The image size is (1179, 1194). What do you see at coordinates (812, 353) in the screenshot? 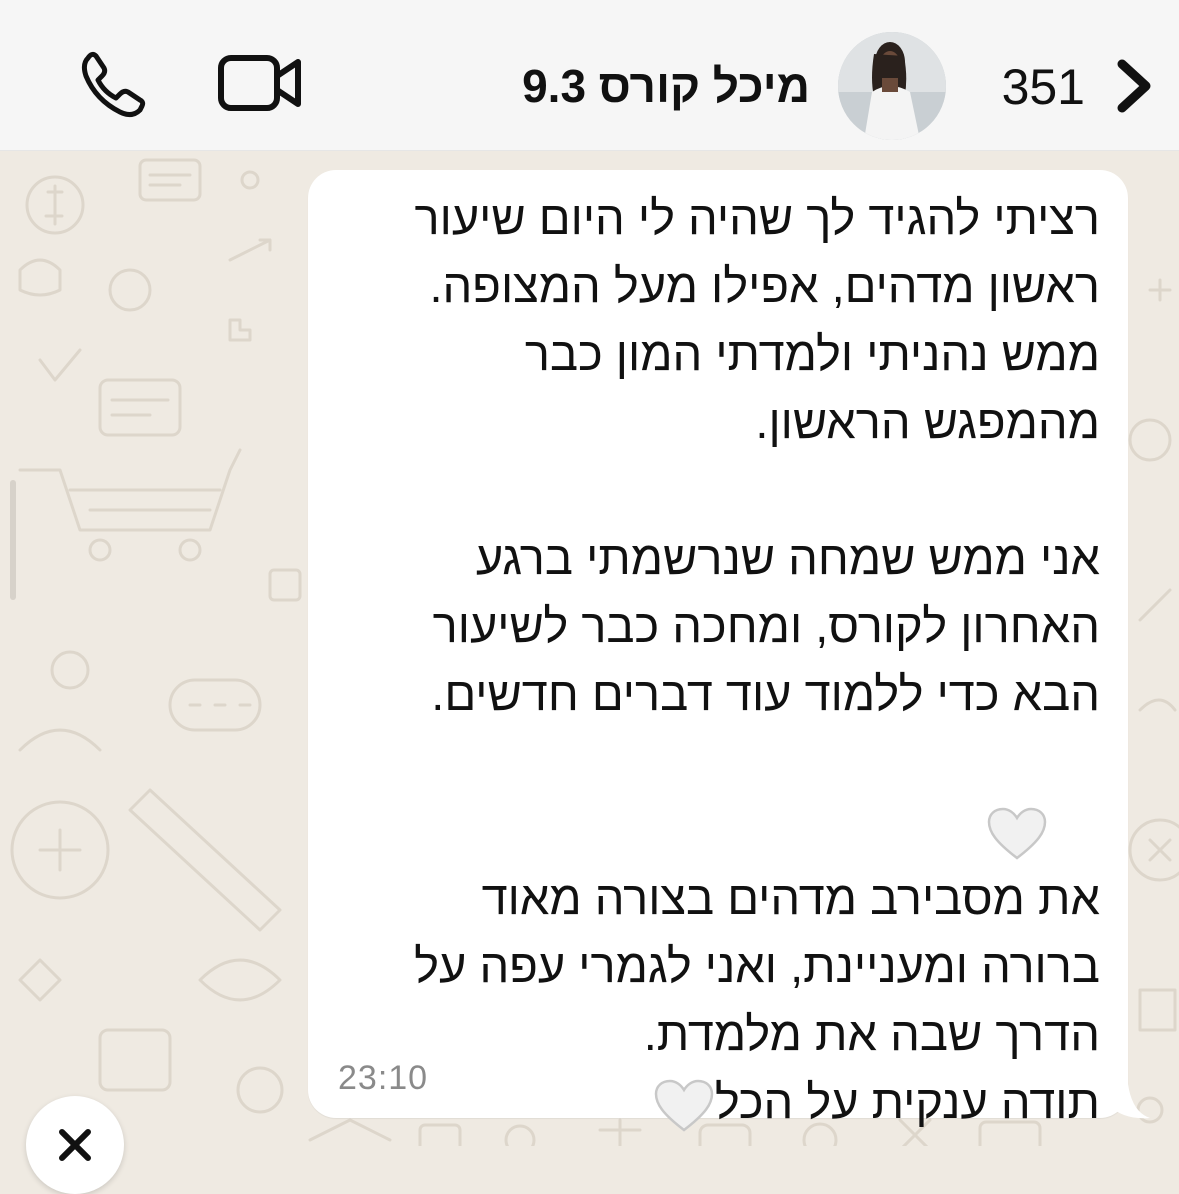
I see `message-line: ממש נהניתי ולמדתי המון כבר` at bounding box center [812, 353].